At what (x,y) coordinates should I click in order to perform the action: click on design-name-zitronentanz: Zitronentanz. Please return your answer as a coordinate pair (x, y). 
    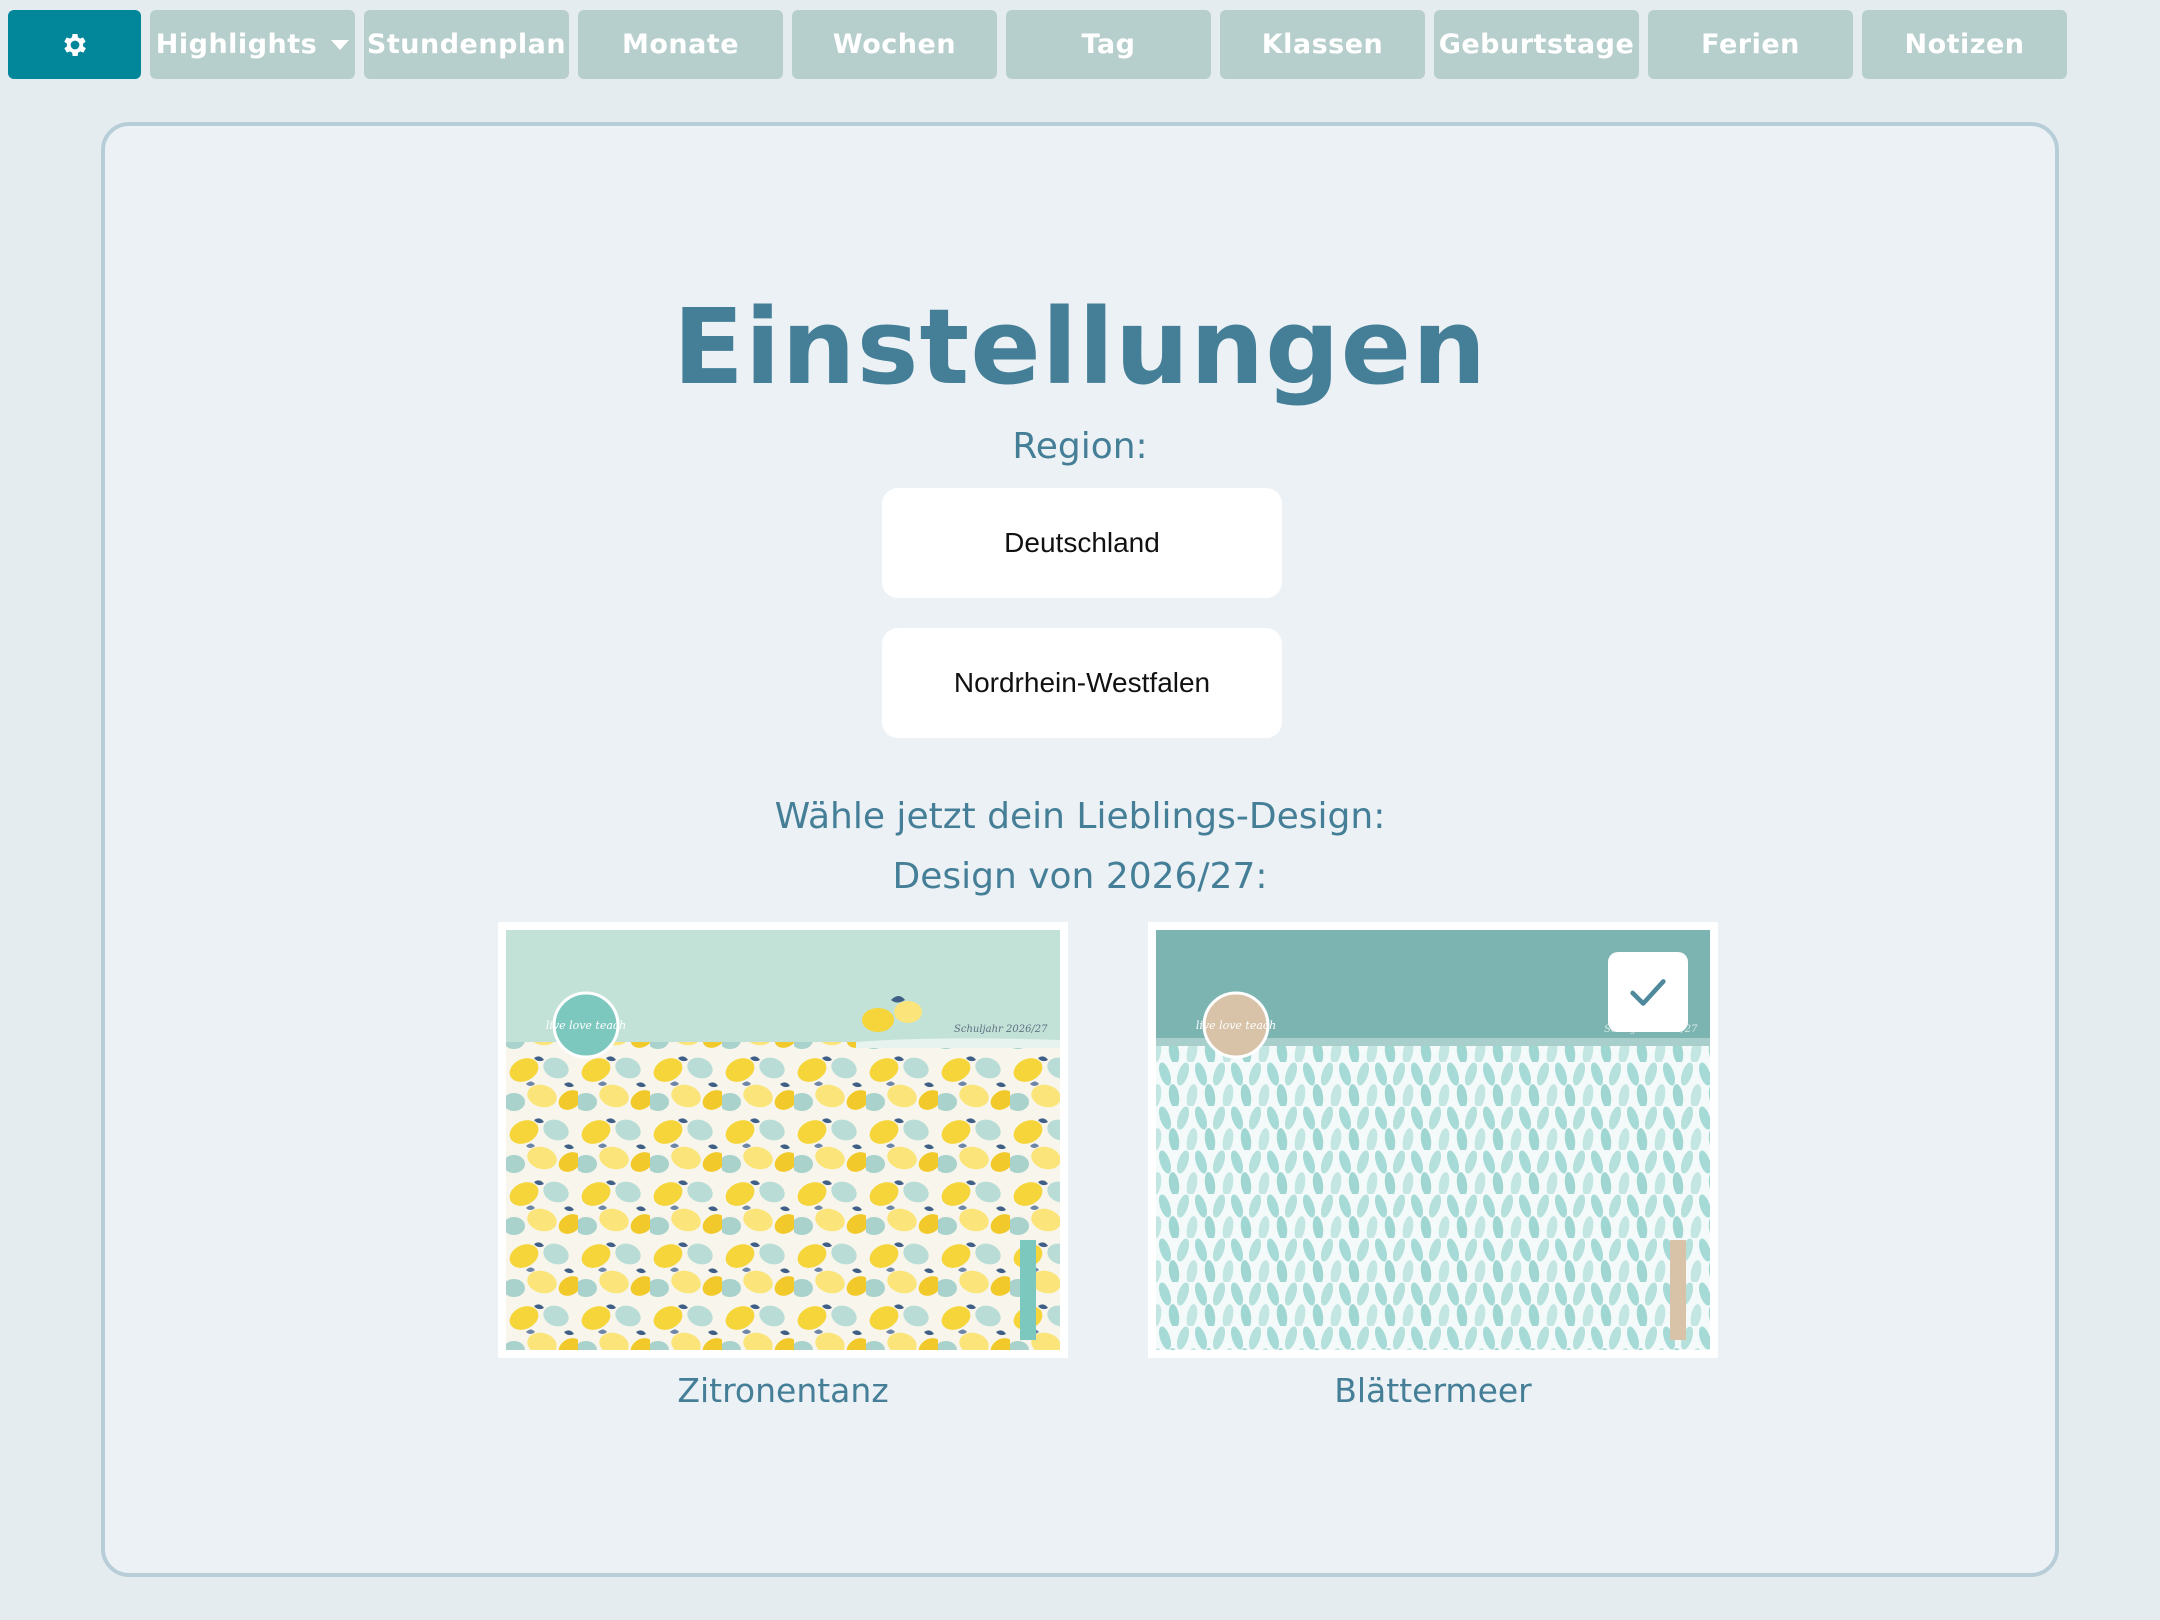
    Looking at the image, I should click on (783, 1390).